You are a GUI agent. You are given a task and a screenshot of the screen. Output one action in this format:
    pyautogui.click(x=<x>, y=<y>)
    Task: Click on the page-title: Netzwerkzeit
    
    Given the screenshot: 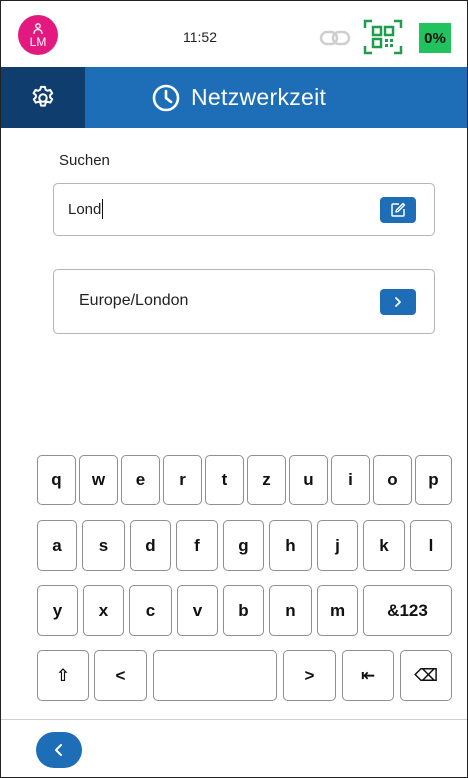 What is the action you would take?
    pyautogui.click(x=259, y=97)
    